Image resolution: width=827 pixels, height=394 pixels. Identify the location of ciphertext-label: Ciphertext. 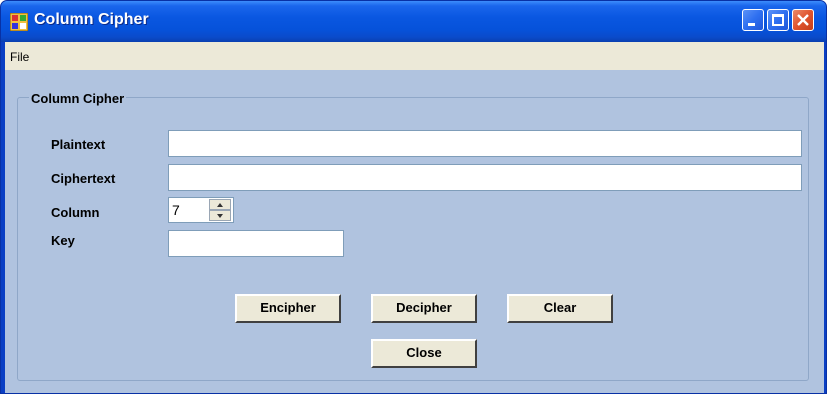
(83, 178).